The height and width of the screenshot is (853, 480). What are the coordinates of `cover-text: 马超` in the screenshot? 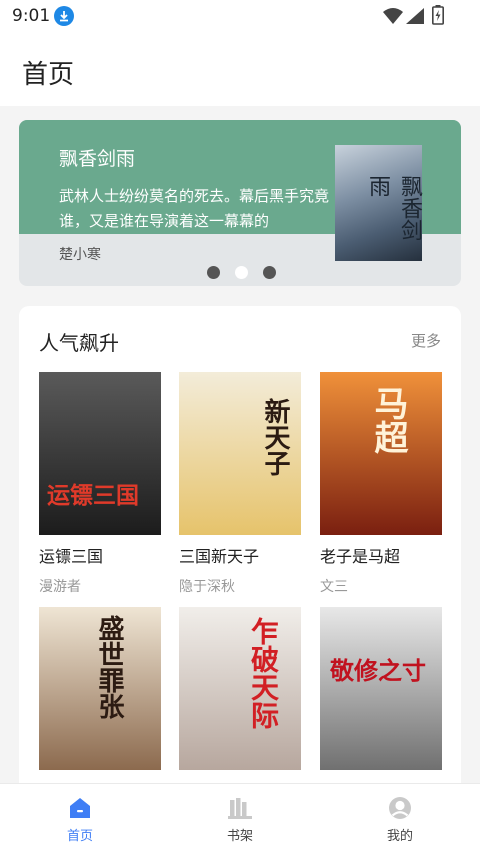 It's located at (388, 420).